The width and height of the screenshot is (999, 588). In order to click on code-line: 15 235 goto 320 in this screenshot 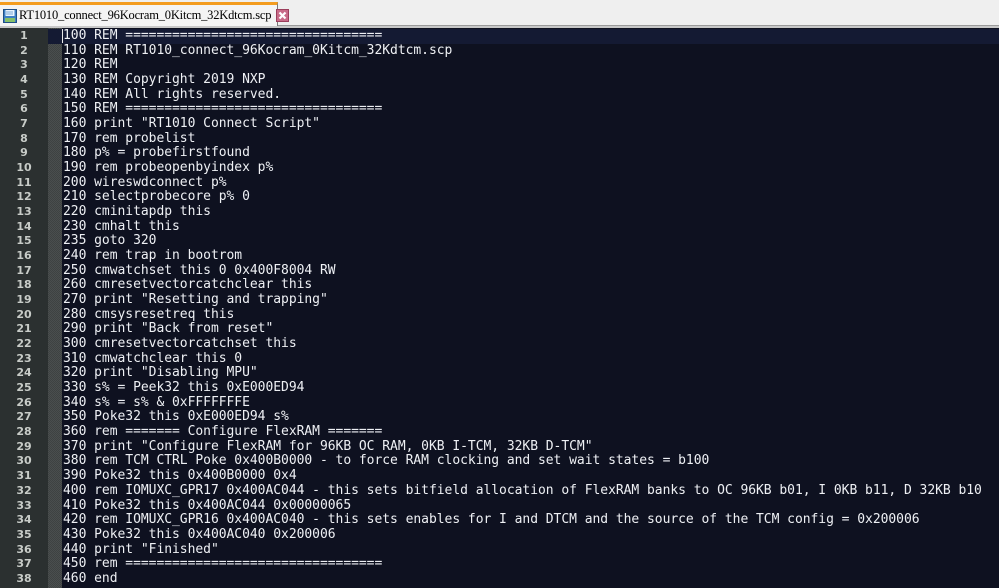, I will do `click(499, 241)`.